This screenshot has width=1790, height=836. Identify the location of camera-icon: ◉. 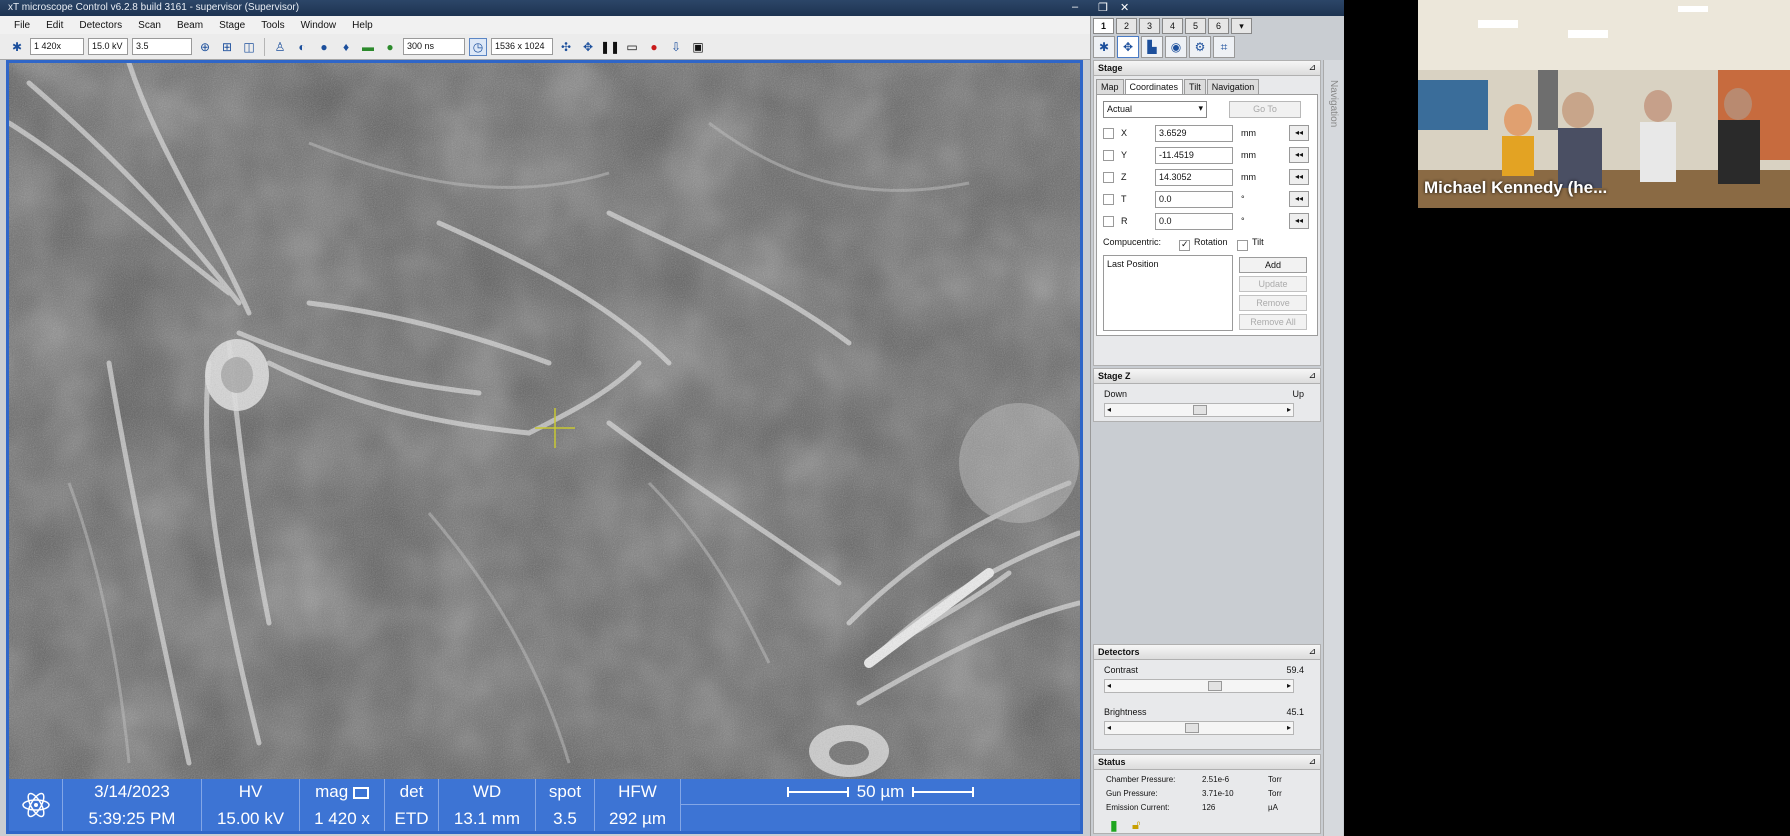
(1176, 47).